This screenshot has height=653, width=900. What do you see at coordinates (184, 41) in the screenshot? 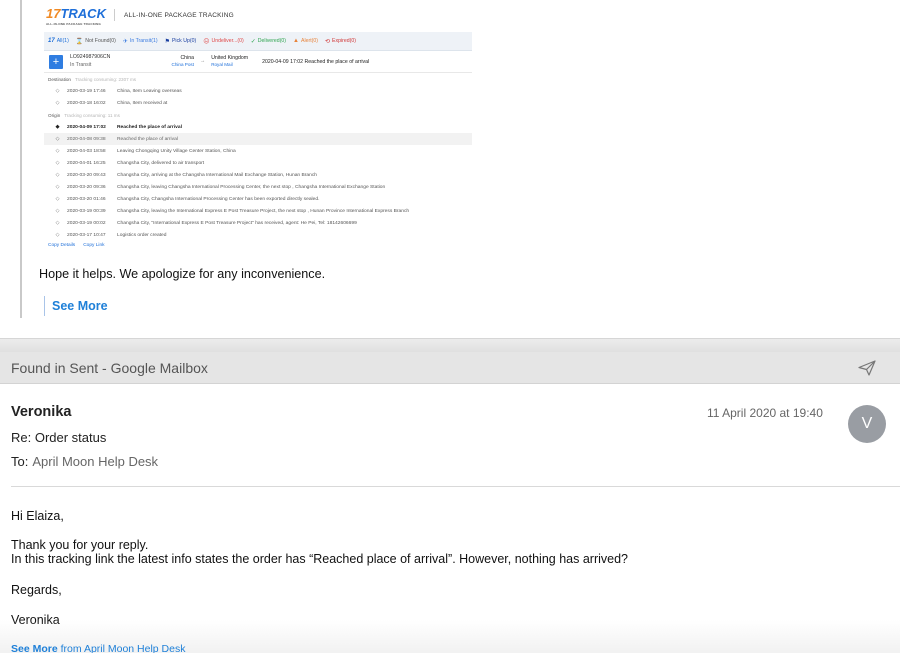
I see `tab-label: Pick Up(0)` at bounding box center [184, 41].